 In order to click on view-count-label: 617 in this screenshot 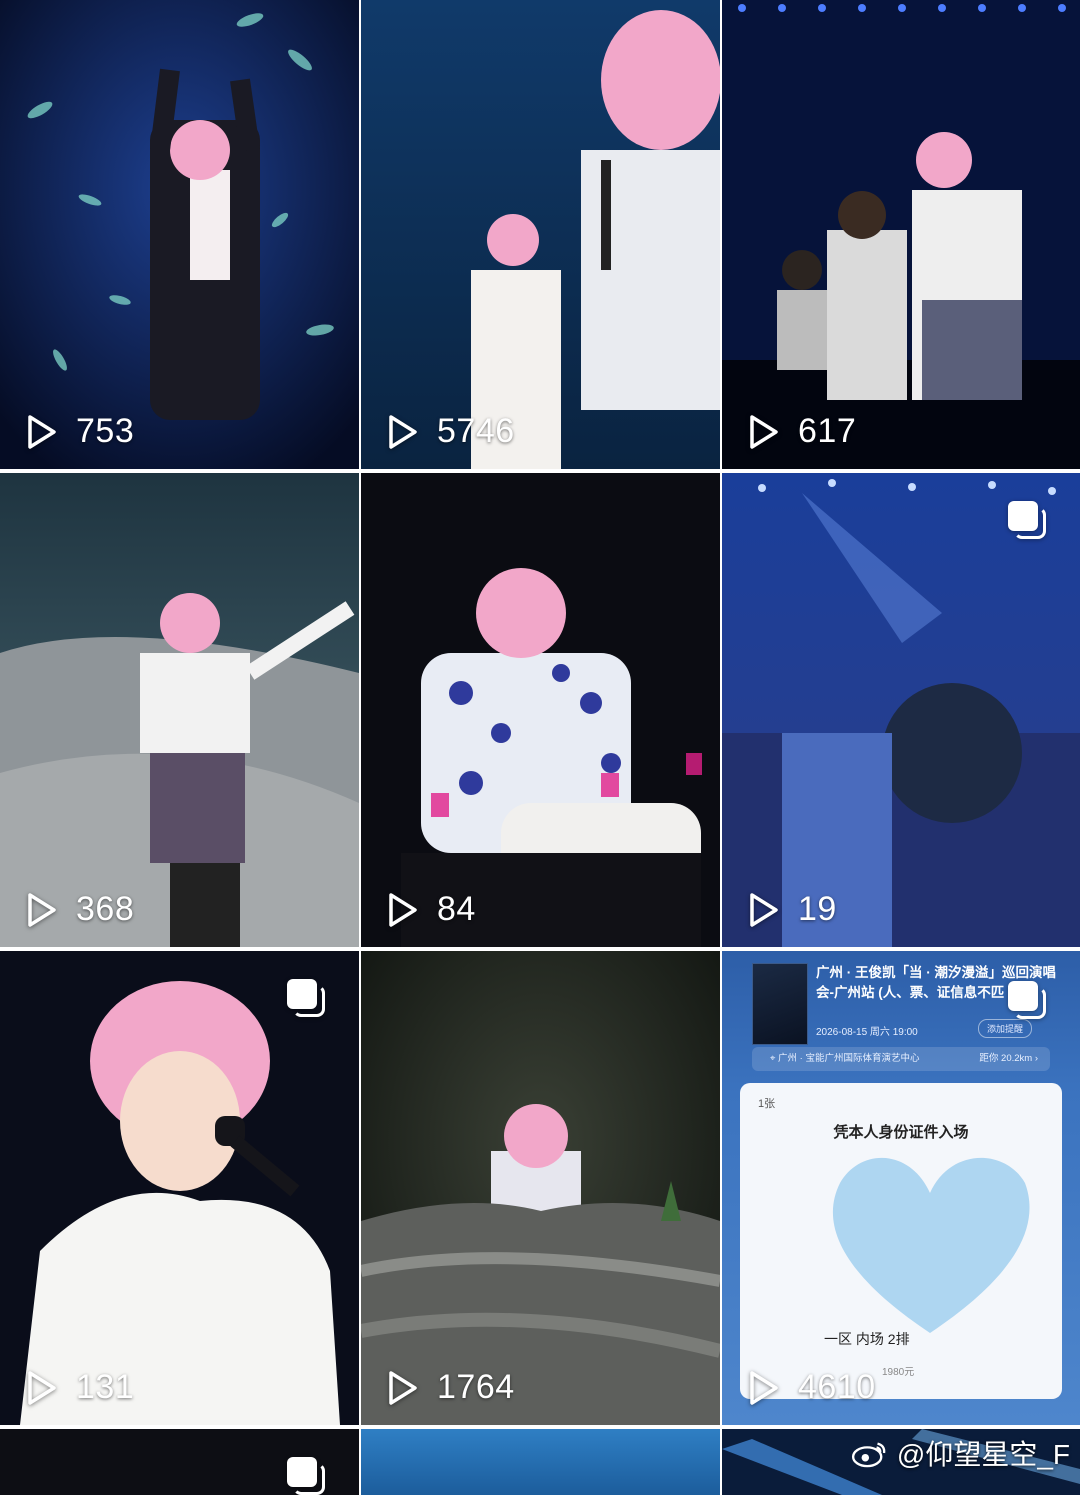, I will do `click(827, 431)`.